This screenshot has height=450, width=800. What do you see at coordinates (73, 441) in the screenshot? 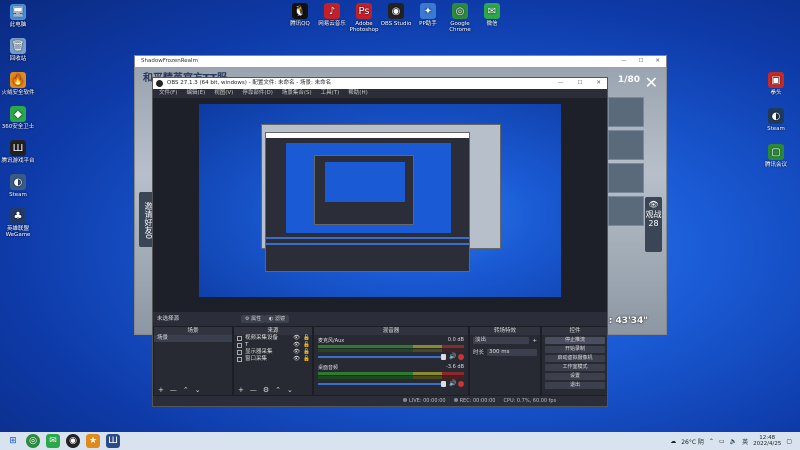
I see `obs-taskbar-icon: ◉` at bounding box center [73, 441].